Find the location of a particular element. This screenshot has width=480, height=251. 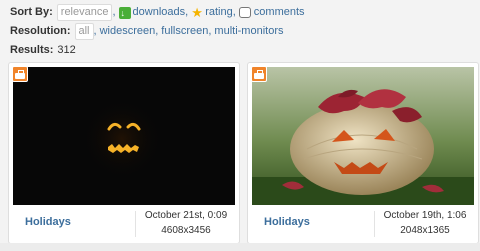

sort-option-relevance: relevance is located at coordinates (84, 12).